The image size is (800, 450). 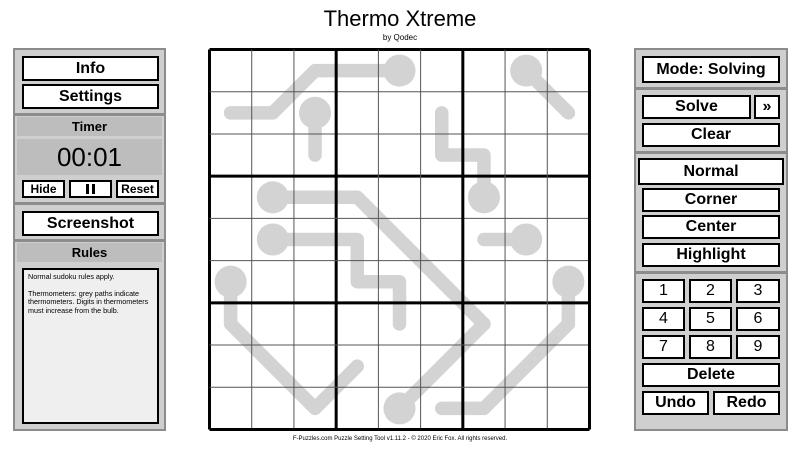 What do you see at coordinates (710, 347) in the screenshot?
I see `digit-button-8: 8` at bounding box center [710, 347].